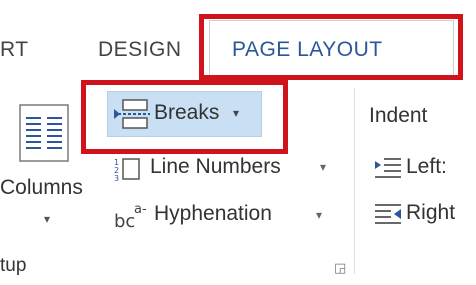  I want to click on columns-icon, so click(44, 133).